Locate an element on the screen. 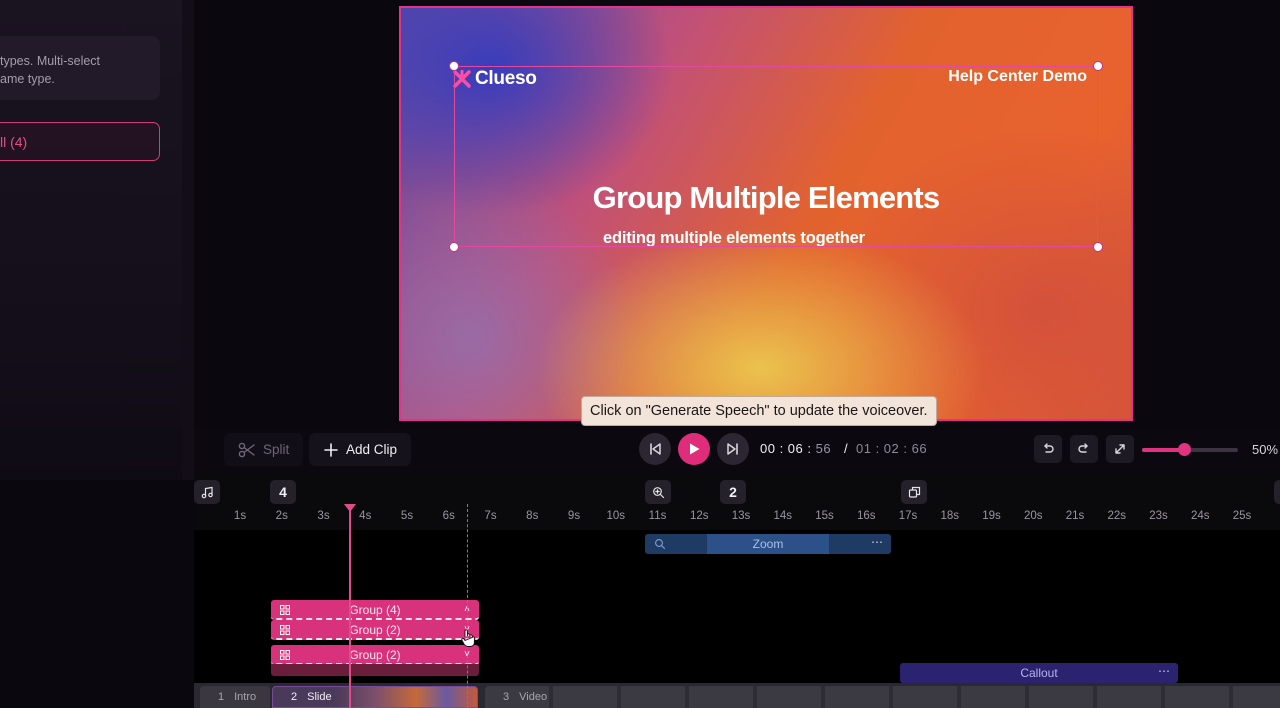 The height and width of the screenshot is (708, 1280). clip-name: Intro is located at coordinates (245, 697).